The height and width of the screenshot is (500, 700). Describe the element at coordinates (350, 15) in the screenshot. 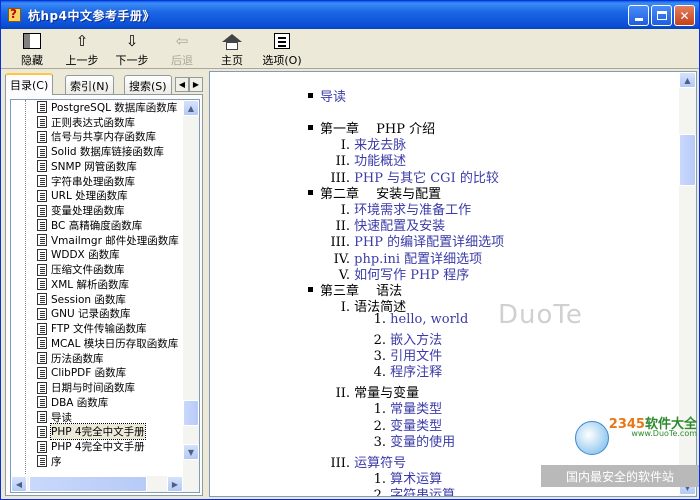

I see `title-bar: ? 杭hp4中文参考手册》 ✕` at that location.